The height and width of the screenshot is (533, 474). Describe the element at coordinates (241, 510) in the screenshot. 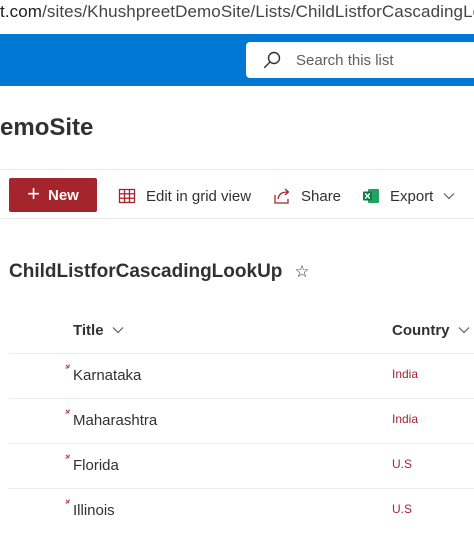

I see `list-row: Illinois U.S` at that location.